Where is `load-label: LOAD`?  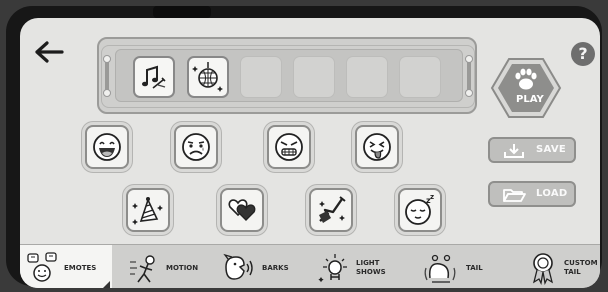 load-label: LOAD is located at coordinates (552, 193).